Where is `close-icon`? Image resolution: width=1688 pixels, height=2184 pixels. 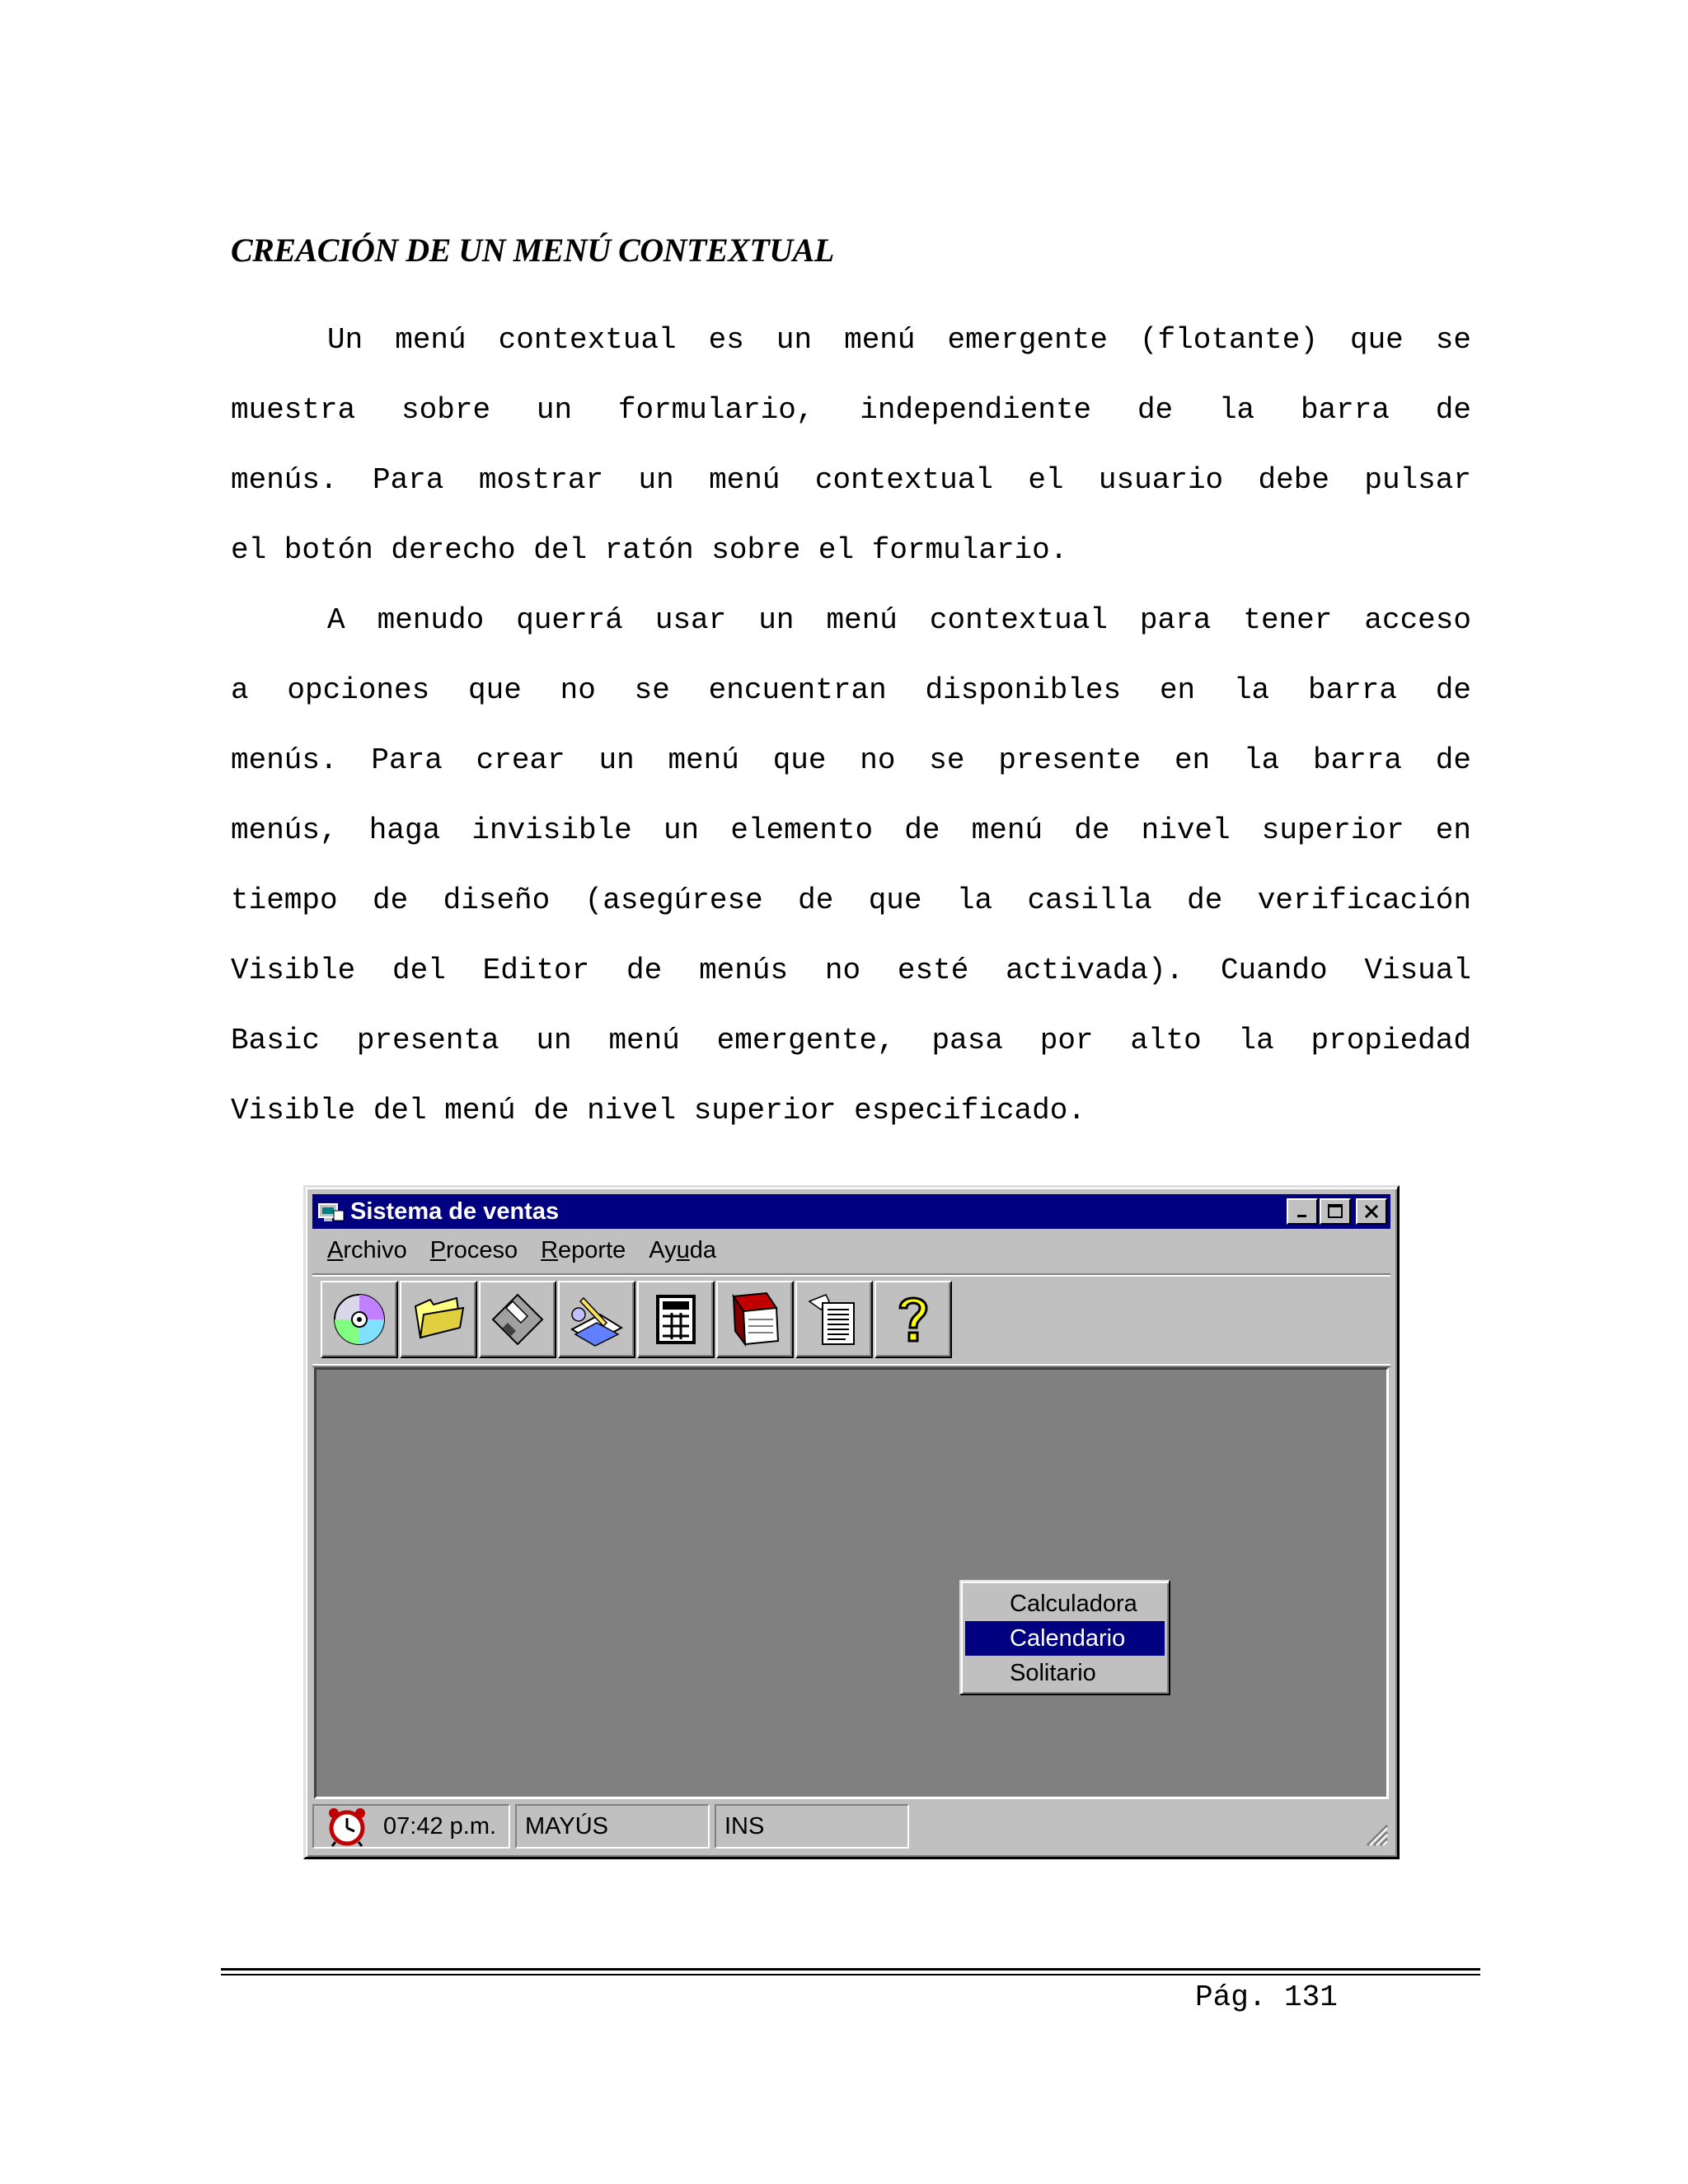
close-icon is located at coordinates (1372, 1211).